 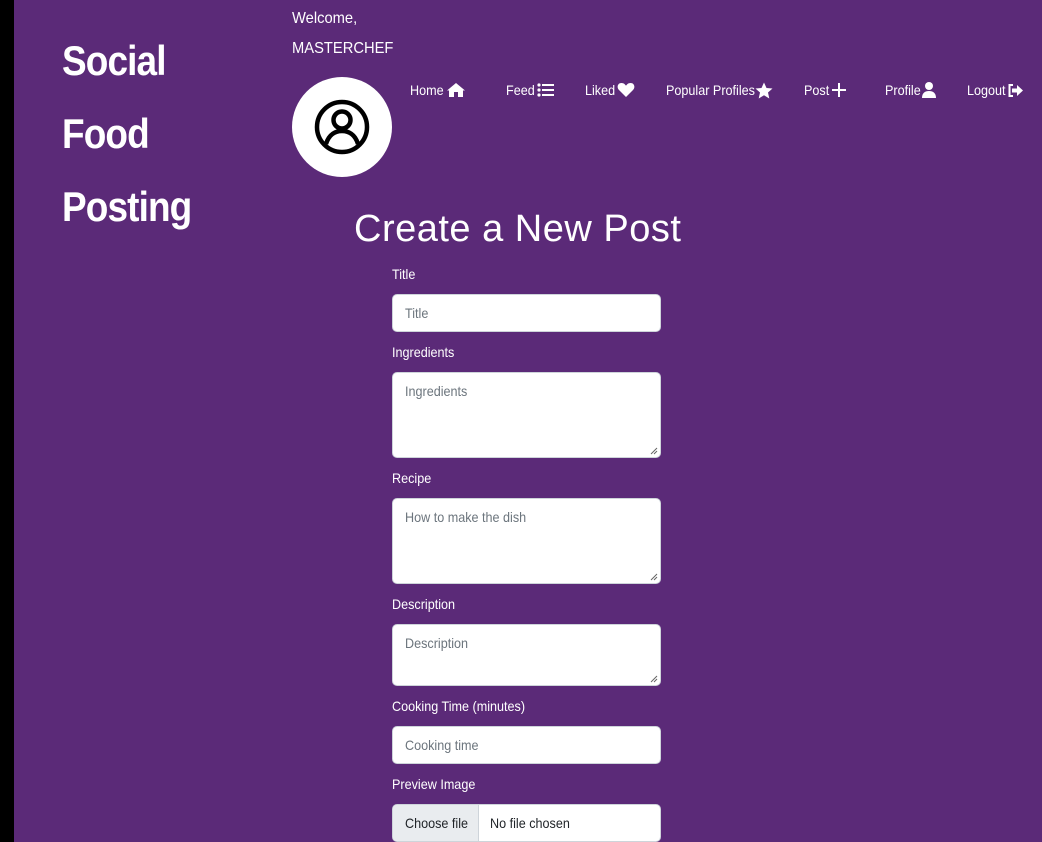 What do you see at coordinates (436, 391) in the screenshot?
I see `ingredients-placeholder: Ingredients` at bounding box center [436, 391].